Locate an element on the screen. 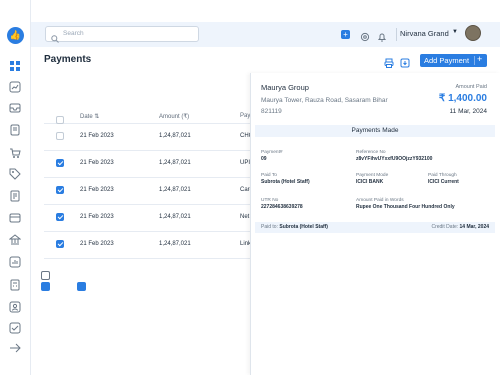  search-placeholder: Search is located at coordinates (73, 33).